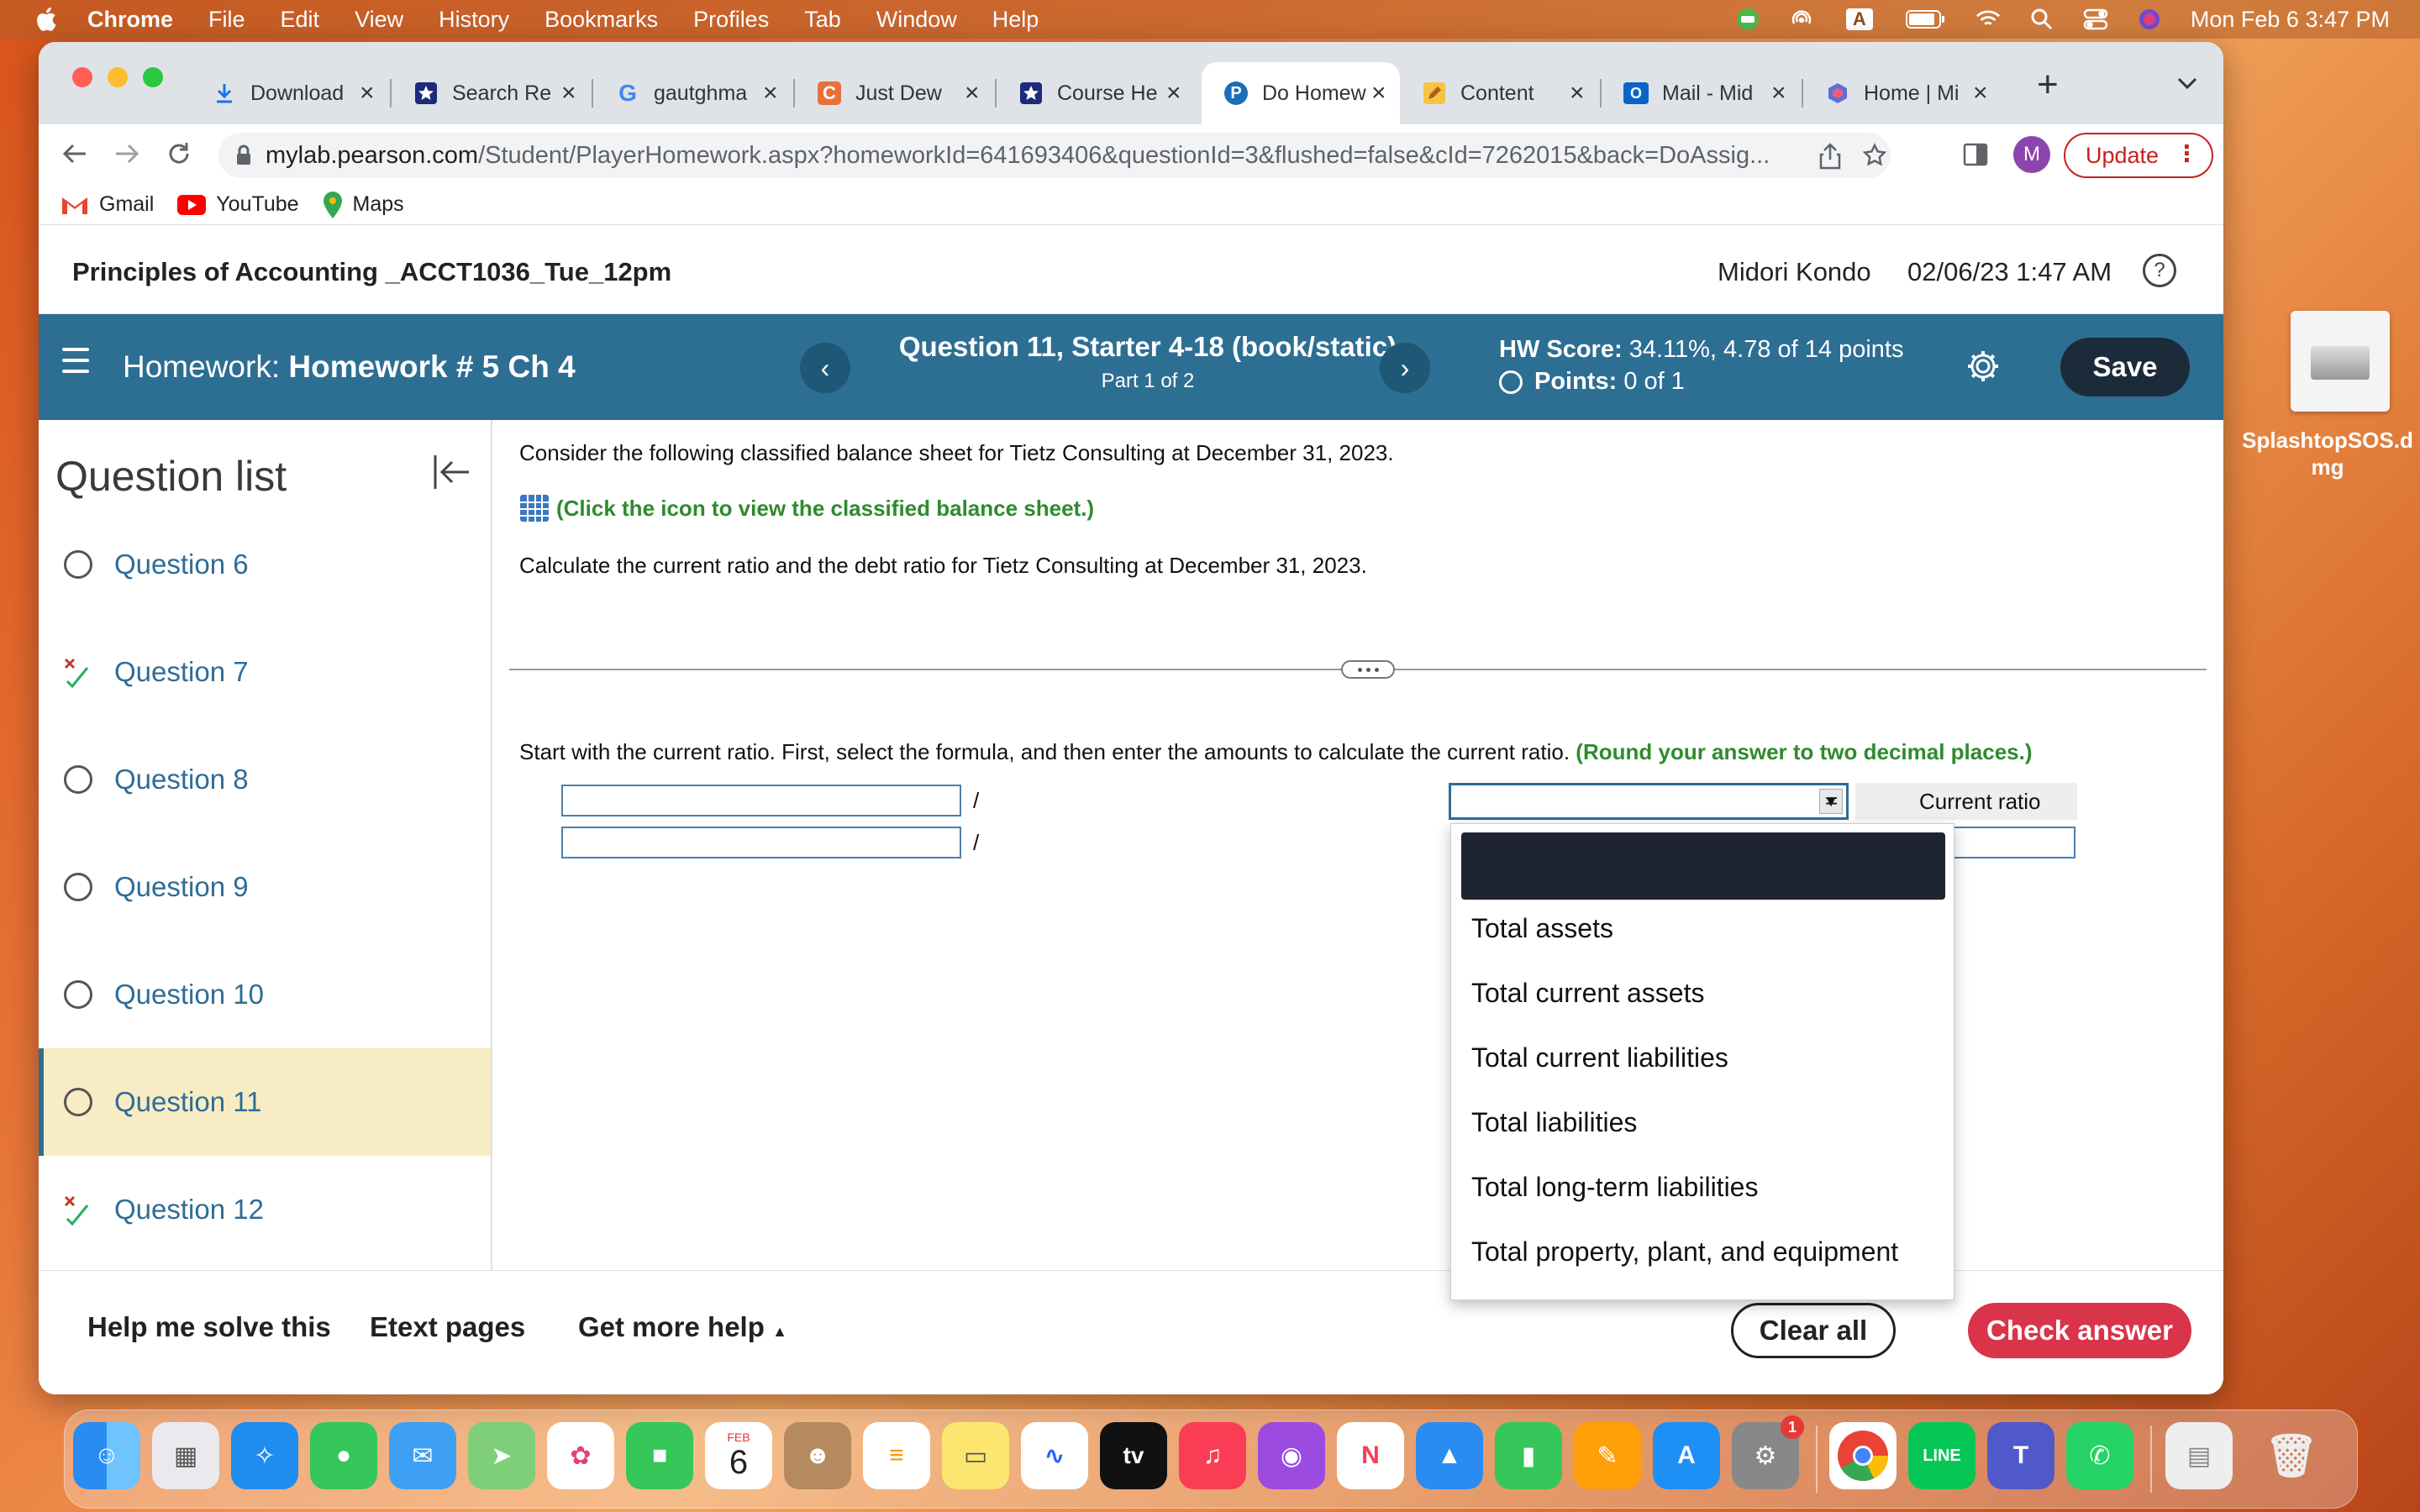 This screenshot has width=2420, height=1512. What do you see at coordinates (300, 20) in the screenshot?
I see `menu-edit: Edit` at bounding box center [300, 20].